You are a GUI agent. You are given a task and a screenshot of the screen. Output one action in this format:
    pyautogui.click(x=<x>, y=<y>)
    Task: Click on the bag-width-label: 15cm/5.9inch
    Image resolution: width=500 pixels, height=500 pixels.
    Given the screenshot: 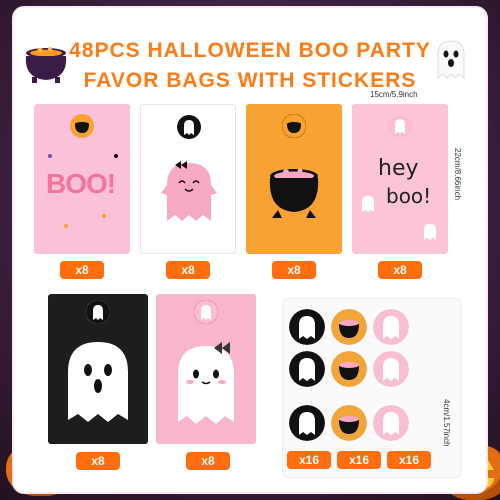 What is the action you would take?
    pyautogui.click(x=394, y=94)
    